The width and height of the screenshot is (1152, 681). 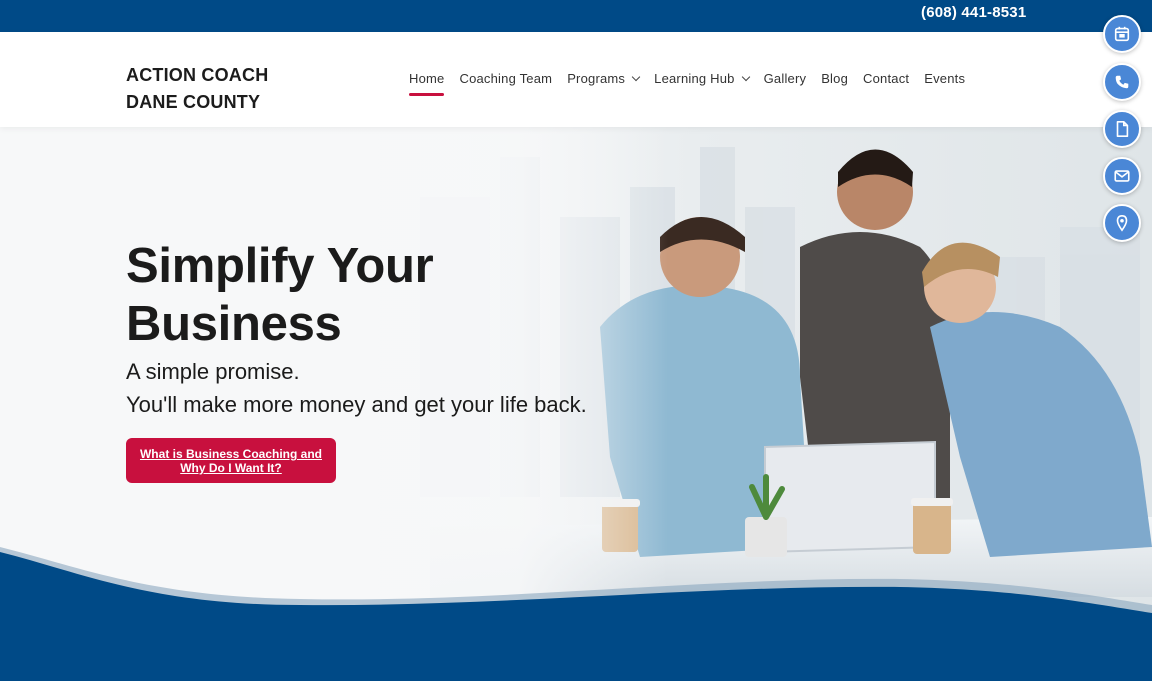 What do you see at coordinates (596, 78) in the screenshot?
I see `nav-programs-label: Programs` at bounding box center [596, 78].